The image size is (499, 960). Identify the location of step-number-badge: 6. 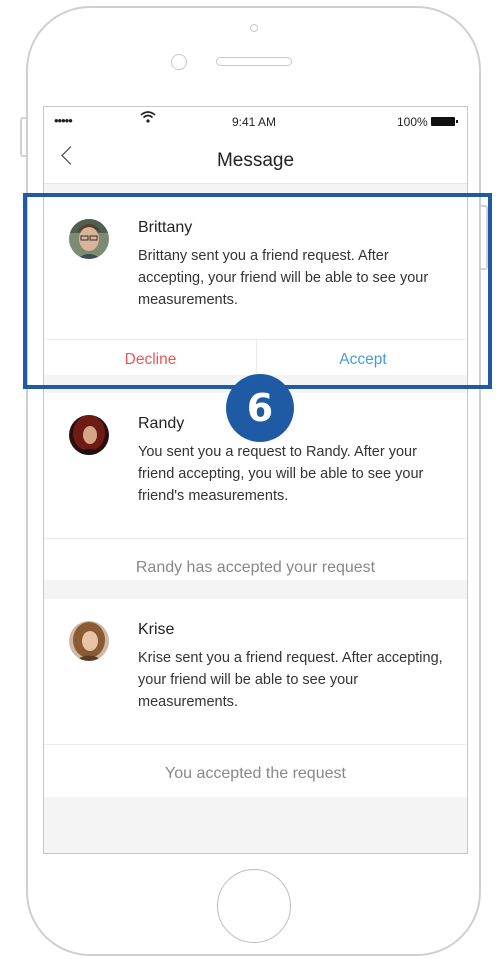
(260, 408).